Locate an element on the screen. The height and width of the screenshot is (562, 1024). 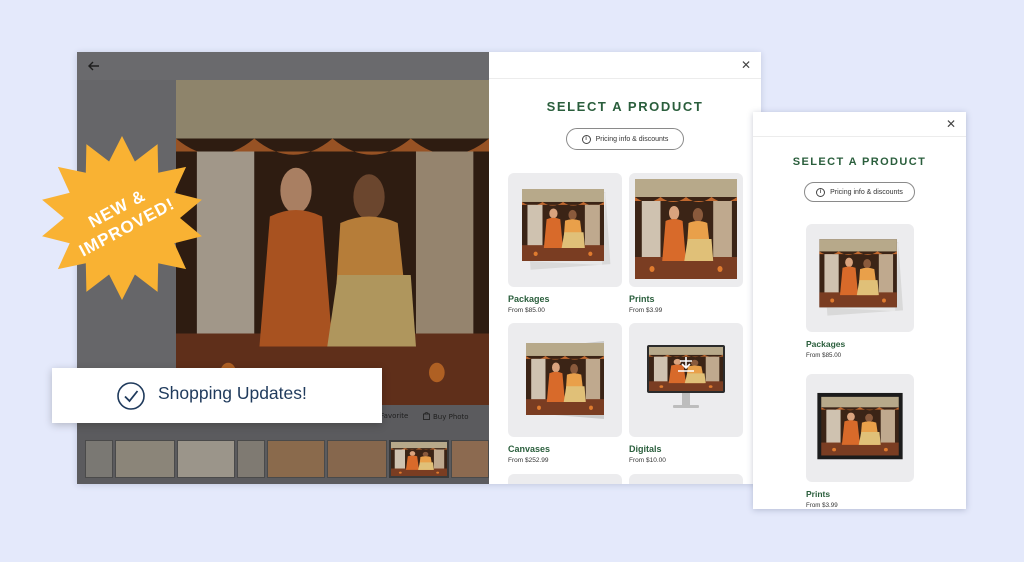
banner-text: Shopping Updates! is located at coordinates (232, 393).